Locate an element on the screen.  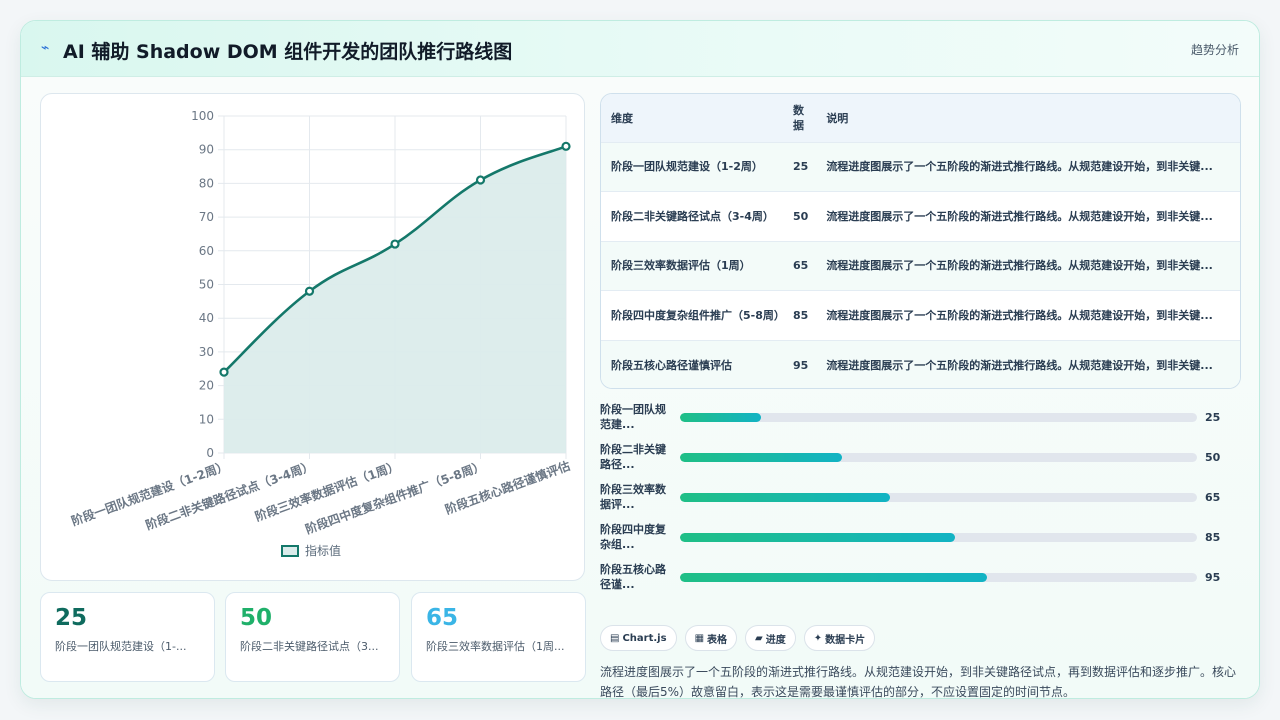
chip-chartjs: ▤ Chart.js is located at coordinates (638, 638).